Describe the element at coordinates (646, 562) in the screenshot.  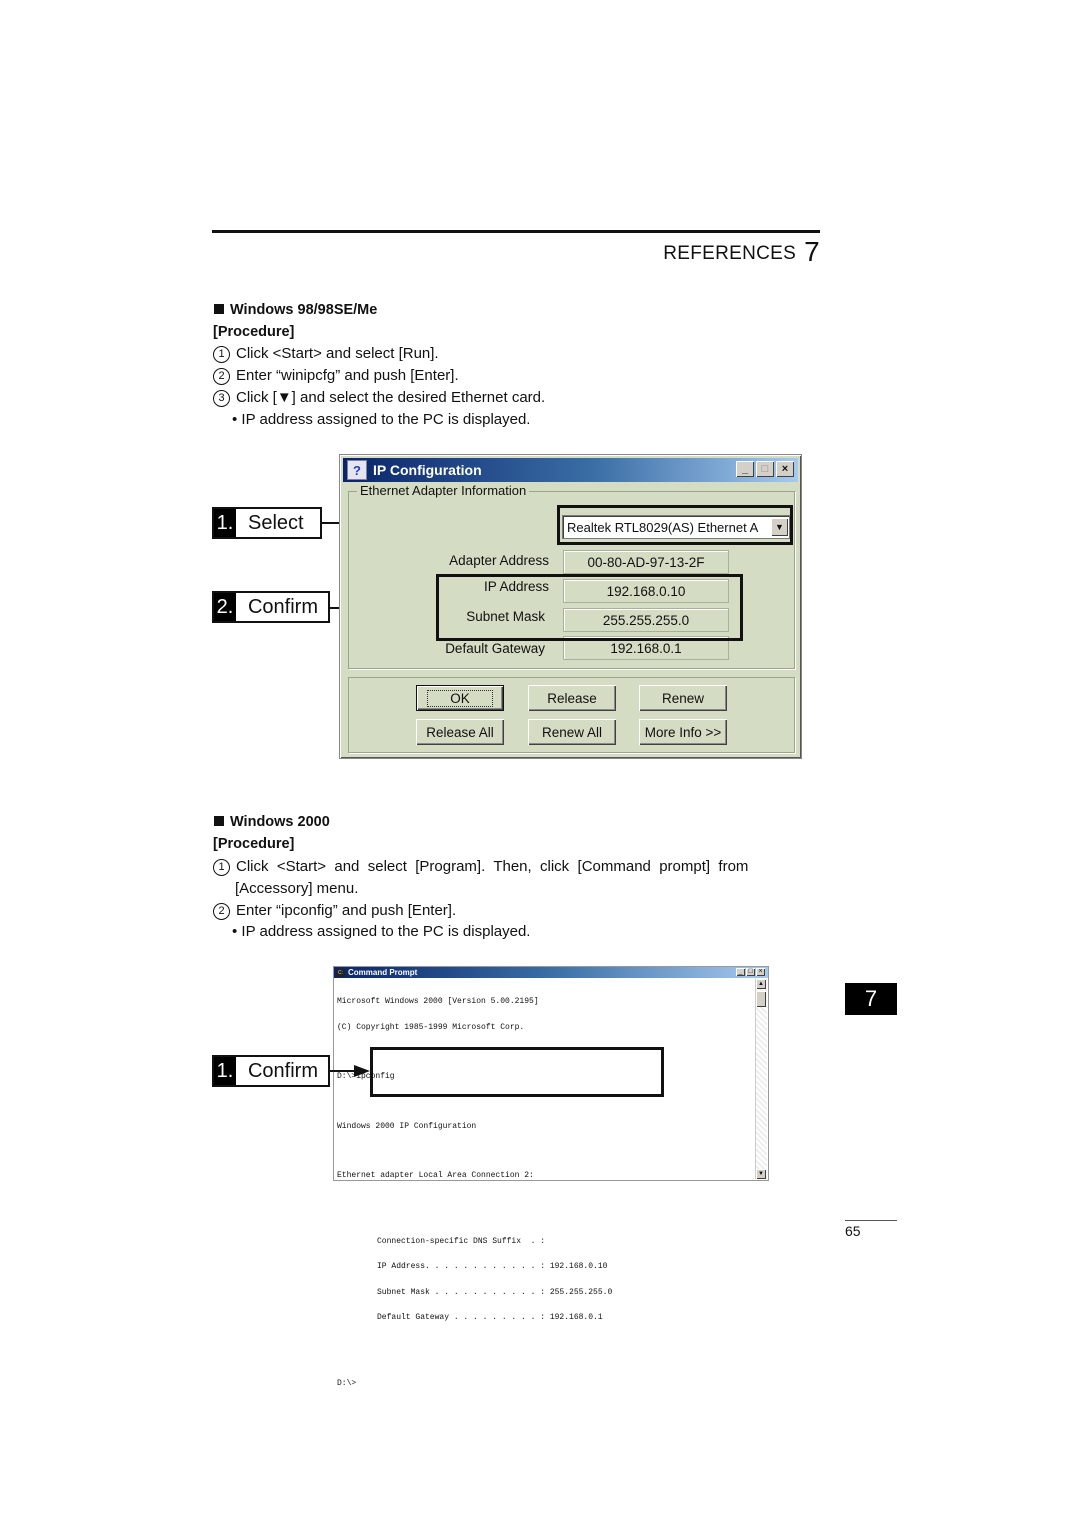
I see `adapter-address-value: 00-80-AD-97-13-2F` at that location.